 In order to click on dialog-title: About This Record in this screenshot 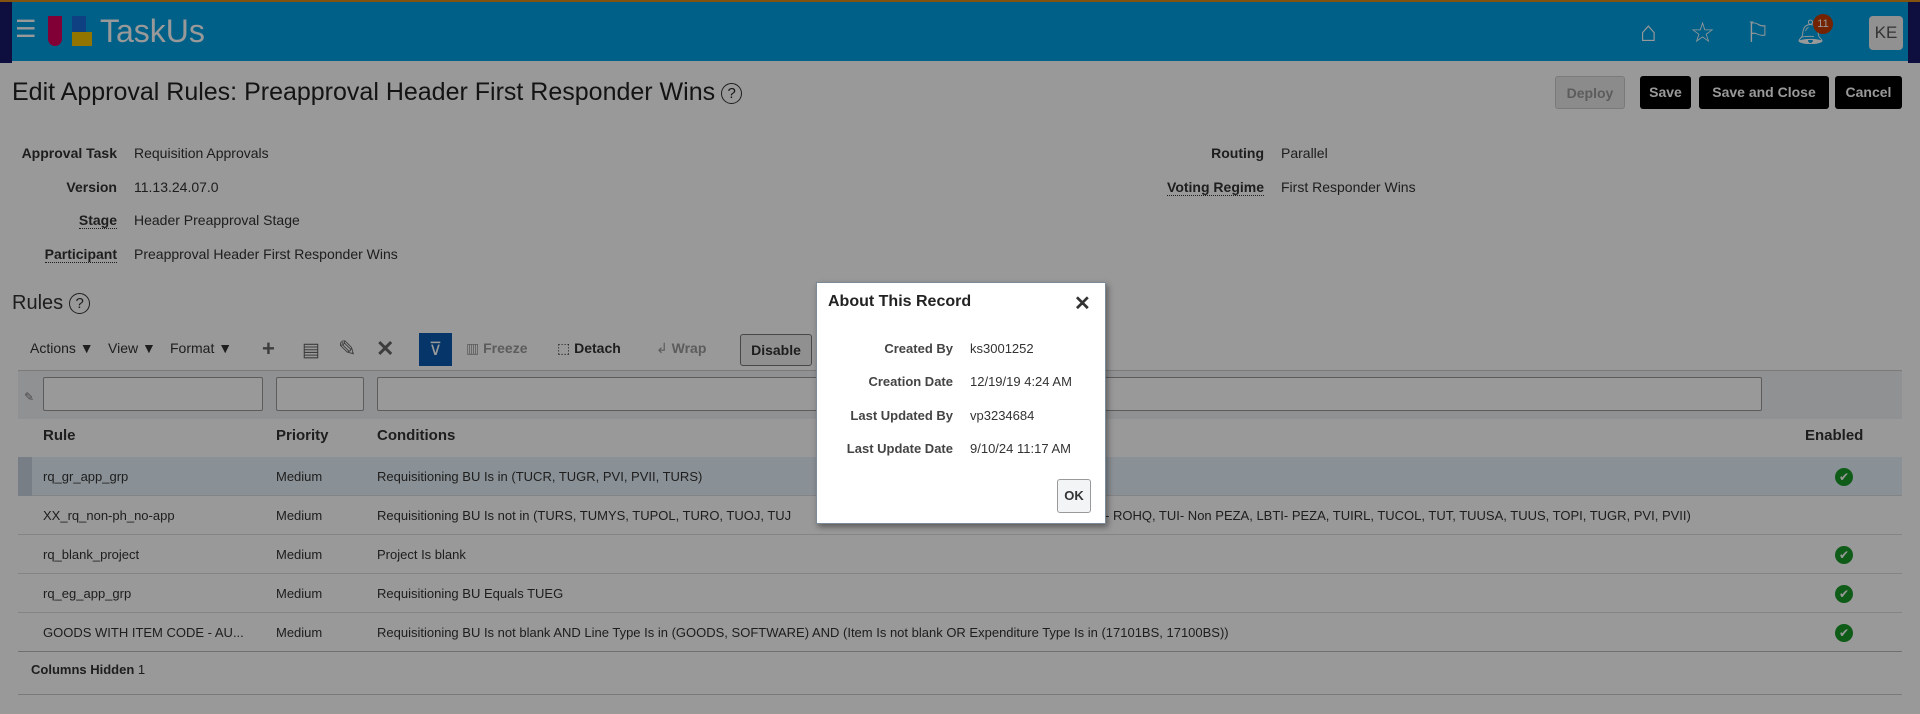, I will do `click(900, 301)`.